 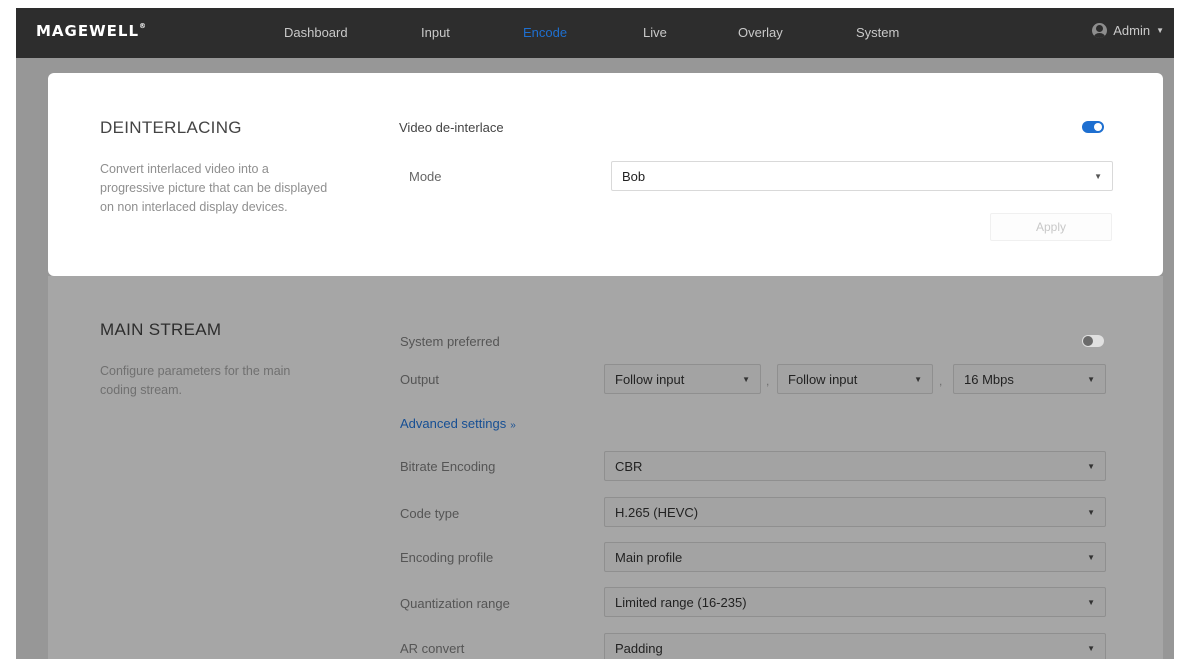 What do you see at coordinates (425, 176) in the screenshot?
I see `mode-label: Mode` at bounding box center [425, 176].